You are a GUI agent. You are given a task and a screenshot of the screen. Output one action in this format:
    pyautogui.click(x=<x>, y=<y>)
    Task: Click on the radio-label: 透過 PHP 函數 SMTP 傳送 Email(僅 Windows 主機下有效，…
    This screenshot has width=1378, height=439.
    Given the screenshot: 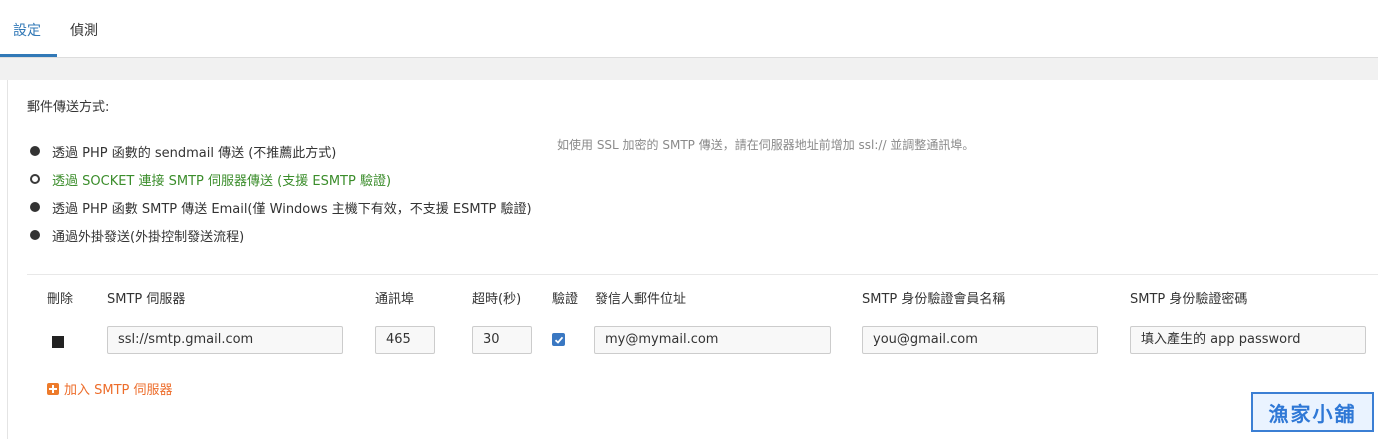 What is the action you would take?
    pyautogui.click(x=292, y=209)
    